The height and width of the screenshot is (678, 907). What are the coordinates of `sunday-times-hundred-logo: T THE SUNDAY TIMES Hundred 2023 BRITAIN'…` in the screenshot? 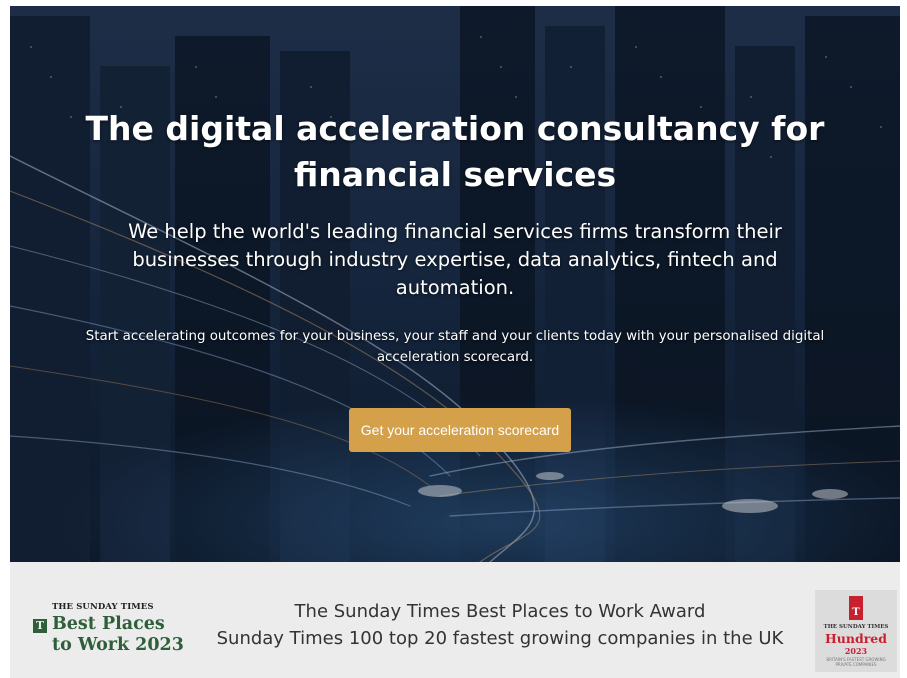 It's located at (856, 631).